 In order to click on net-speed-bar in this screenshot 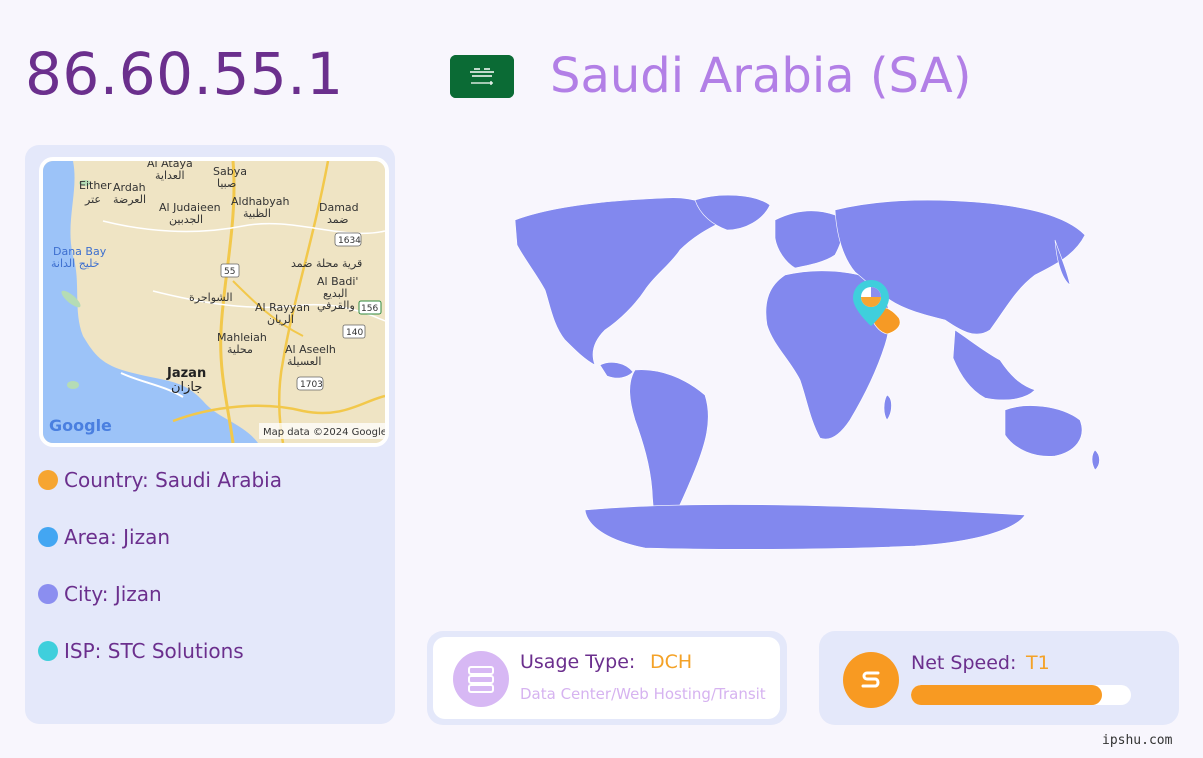, I will do `click(1021, 695)`.